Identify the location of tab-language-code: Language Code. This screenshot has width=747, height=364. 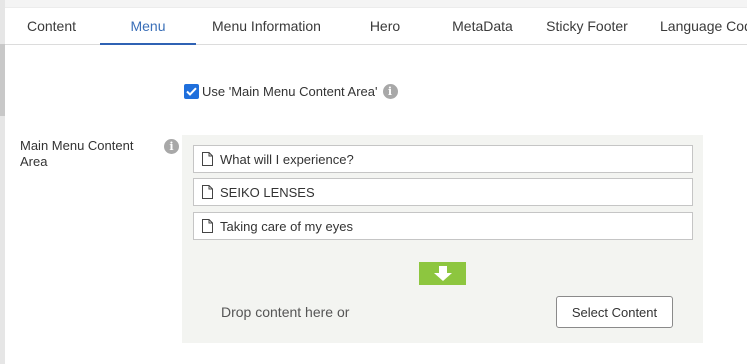
(703, 26).